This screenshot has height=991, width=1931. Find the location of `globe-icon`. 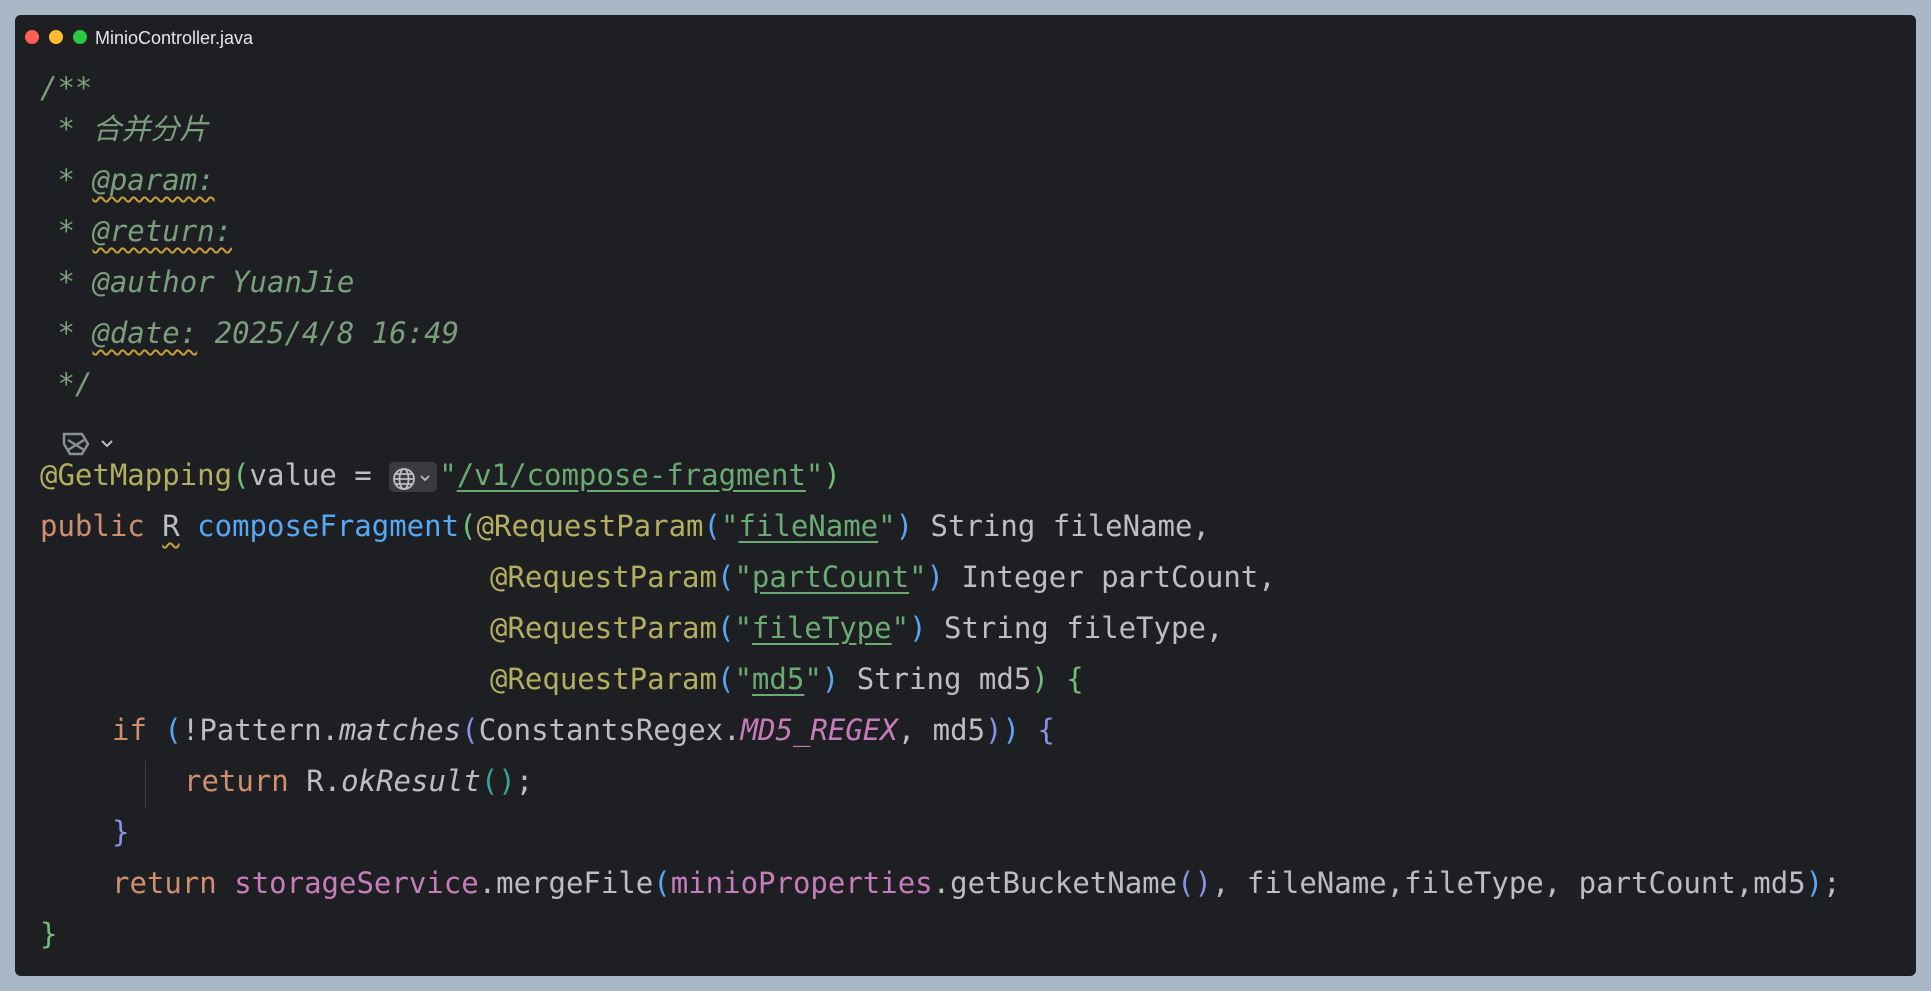

globe-icon is located at coordinates (413, 477).